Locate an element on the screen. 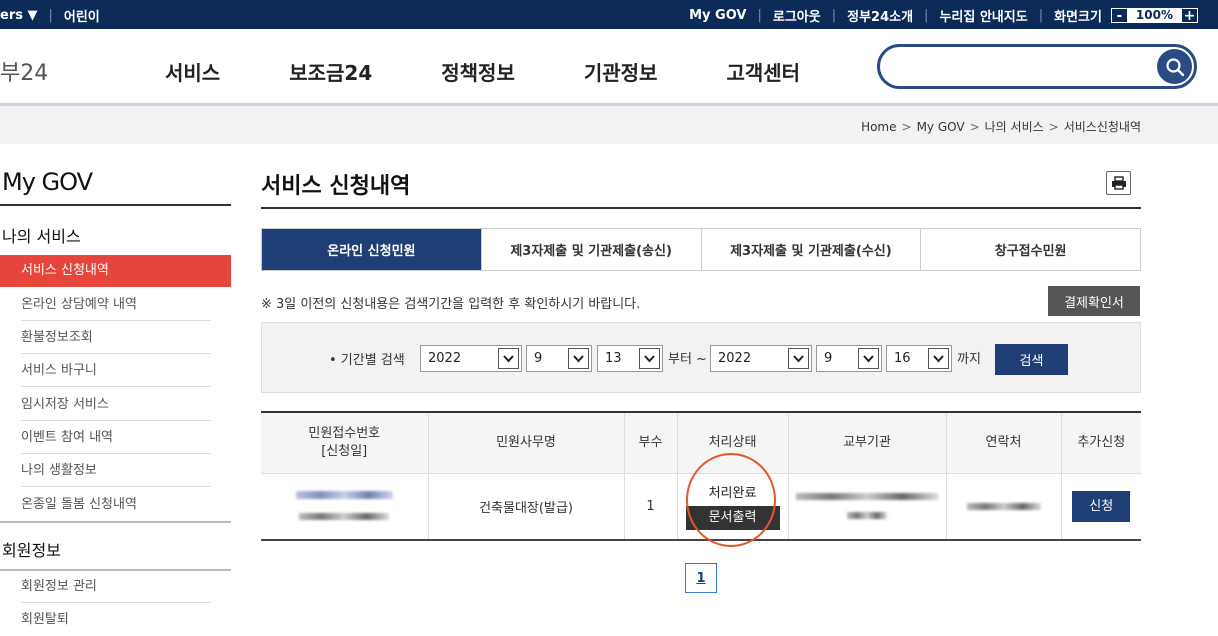 The image size is (1218, 636). count-cell: 1 is located at coordinates (650, 507).